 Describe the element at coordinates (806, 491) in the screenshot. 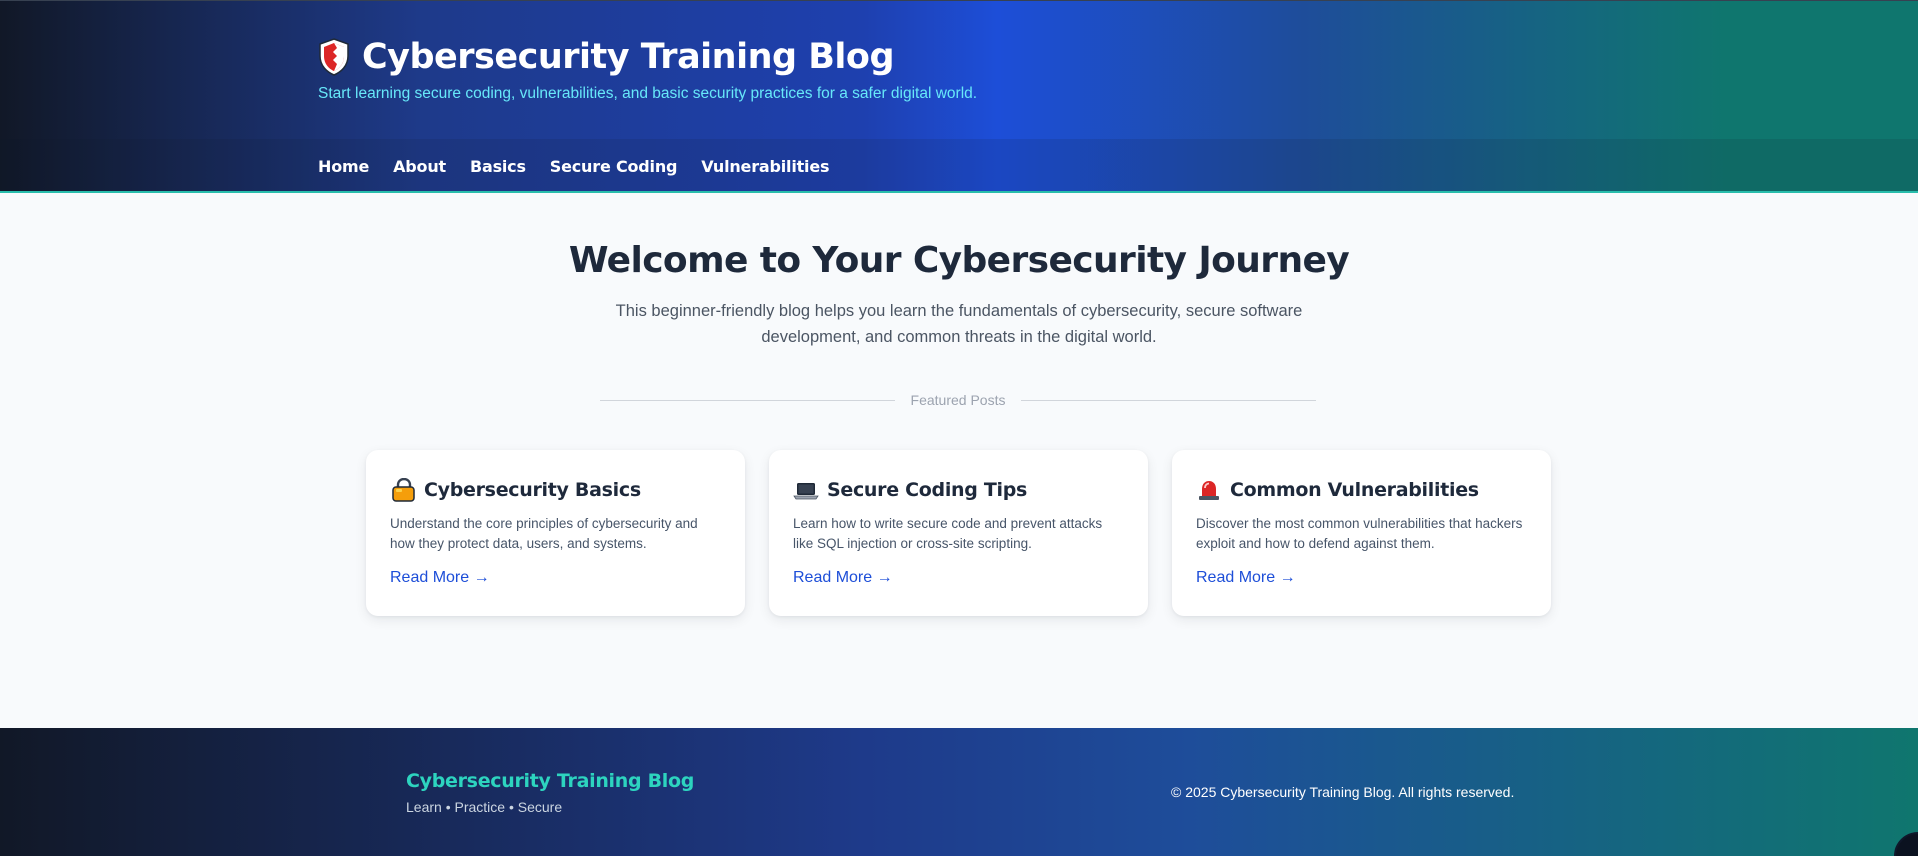

I see `laptop-icon` at that location.